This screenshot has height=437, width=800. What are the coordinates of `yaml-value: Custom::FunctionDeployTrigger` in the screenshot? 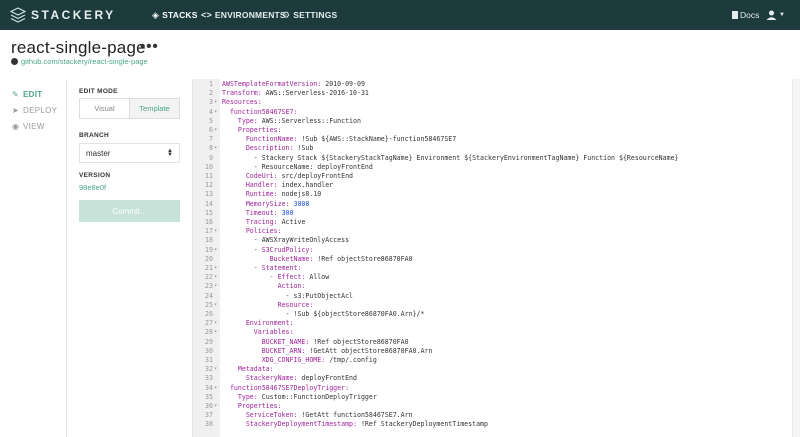 It's located at (317, 396).